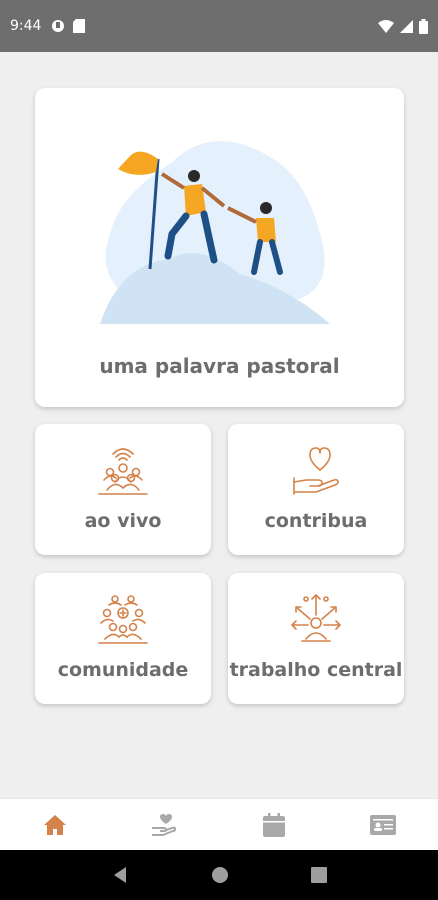  I want to click on signal-icon, so click(406, 26).